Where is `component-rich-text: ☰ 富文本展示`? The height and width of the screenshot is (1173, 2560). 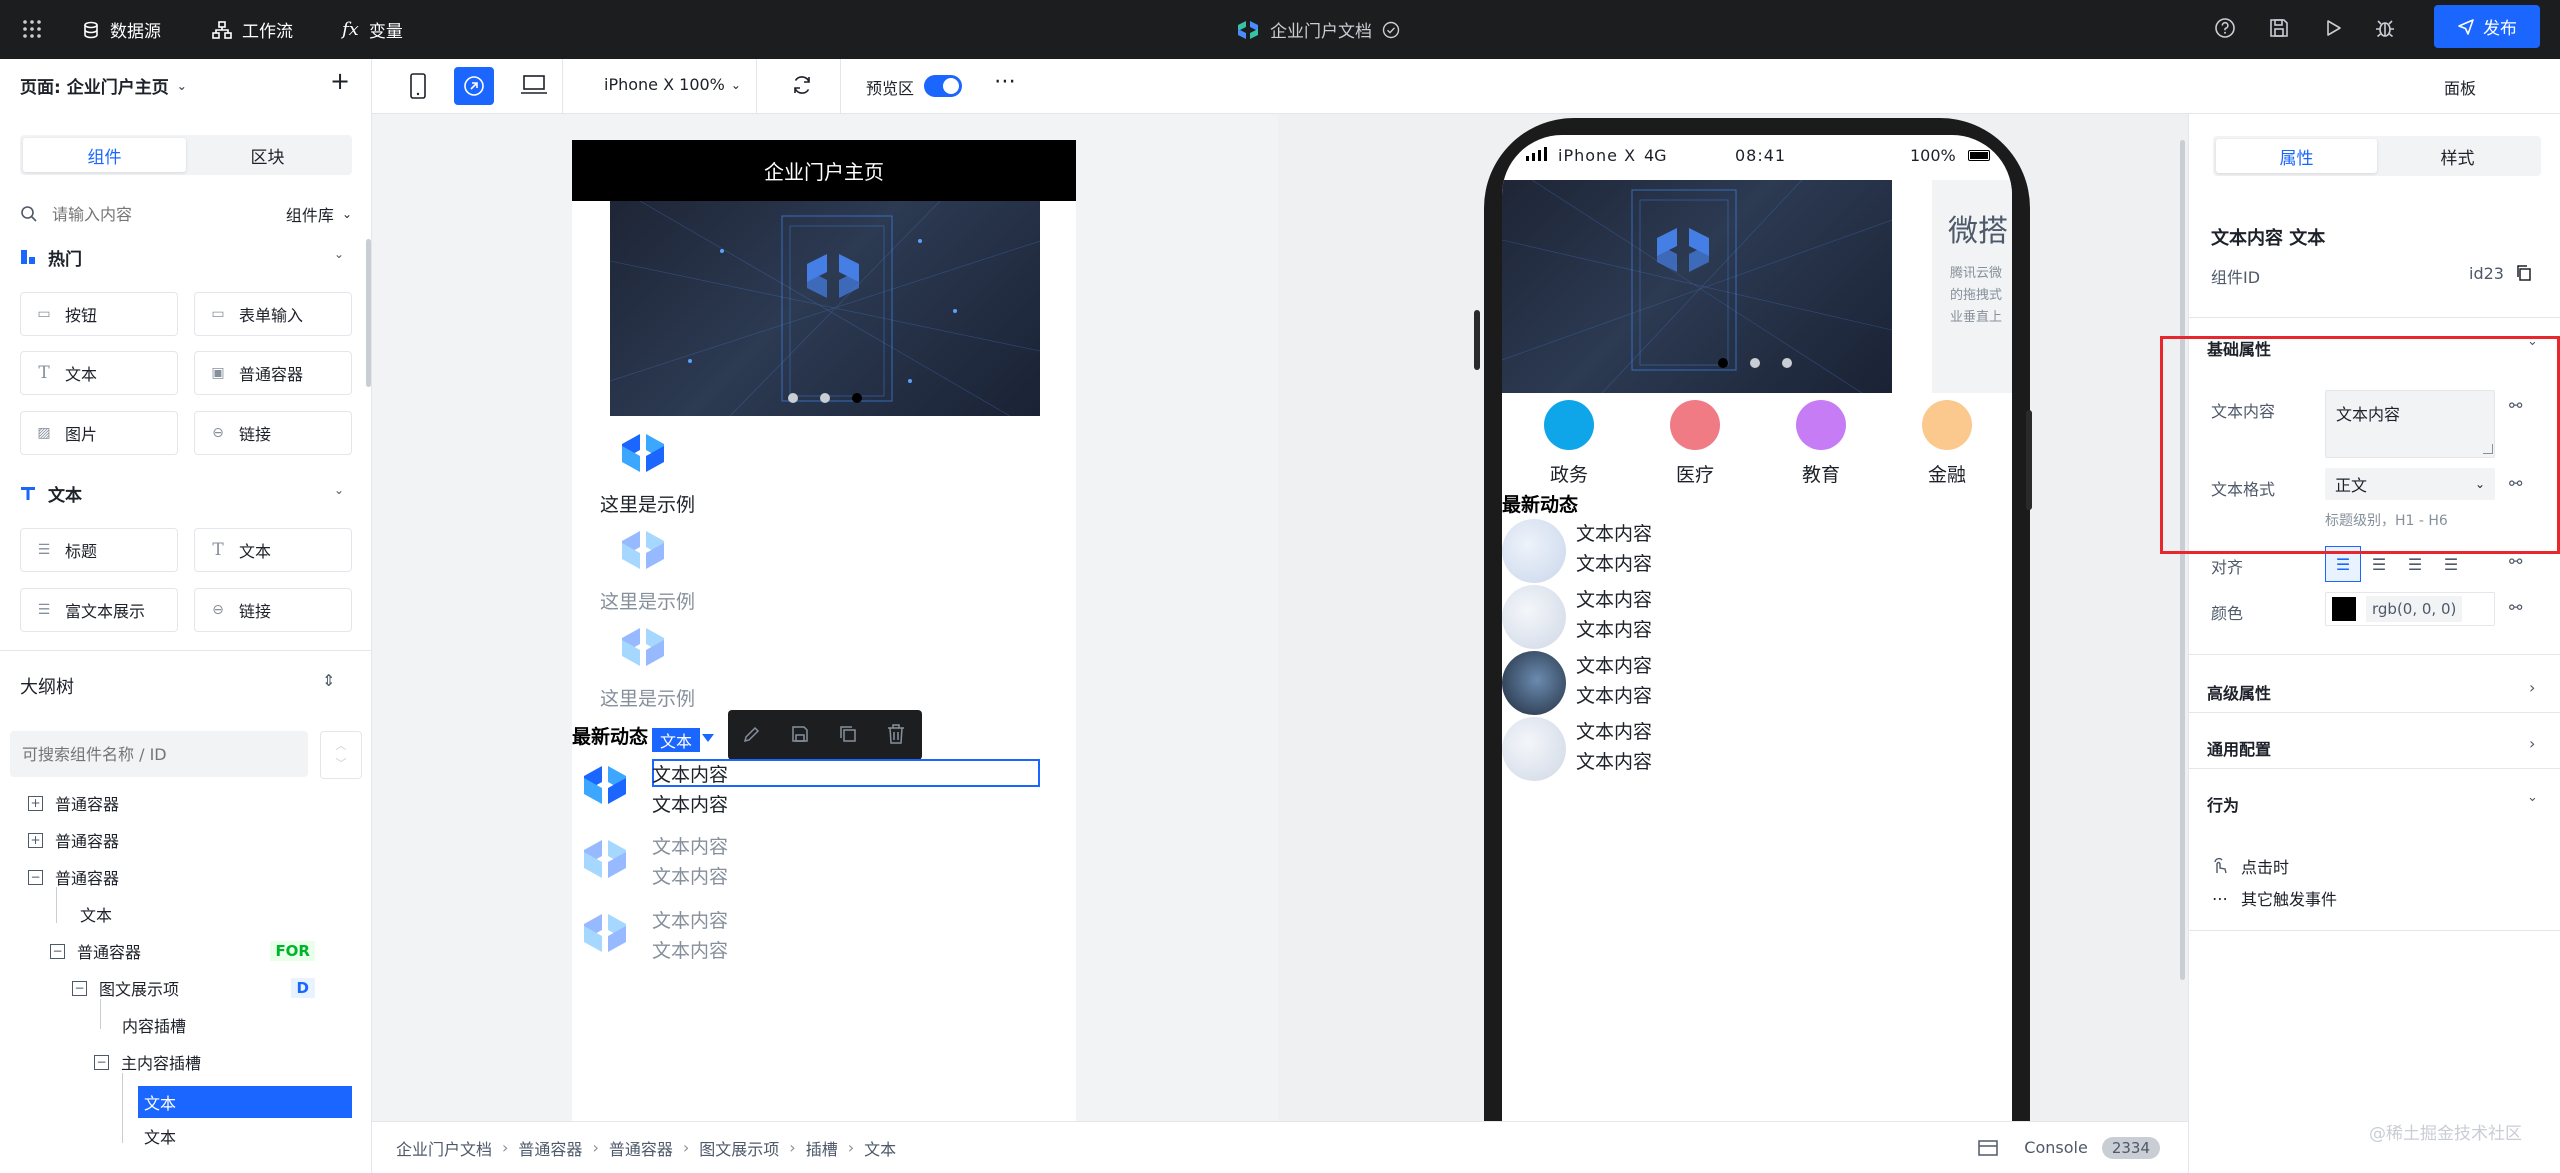
component-rich-text: ☰ 富文本展示 is located at coordinates (99, 610).